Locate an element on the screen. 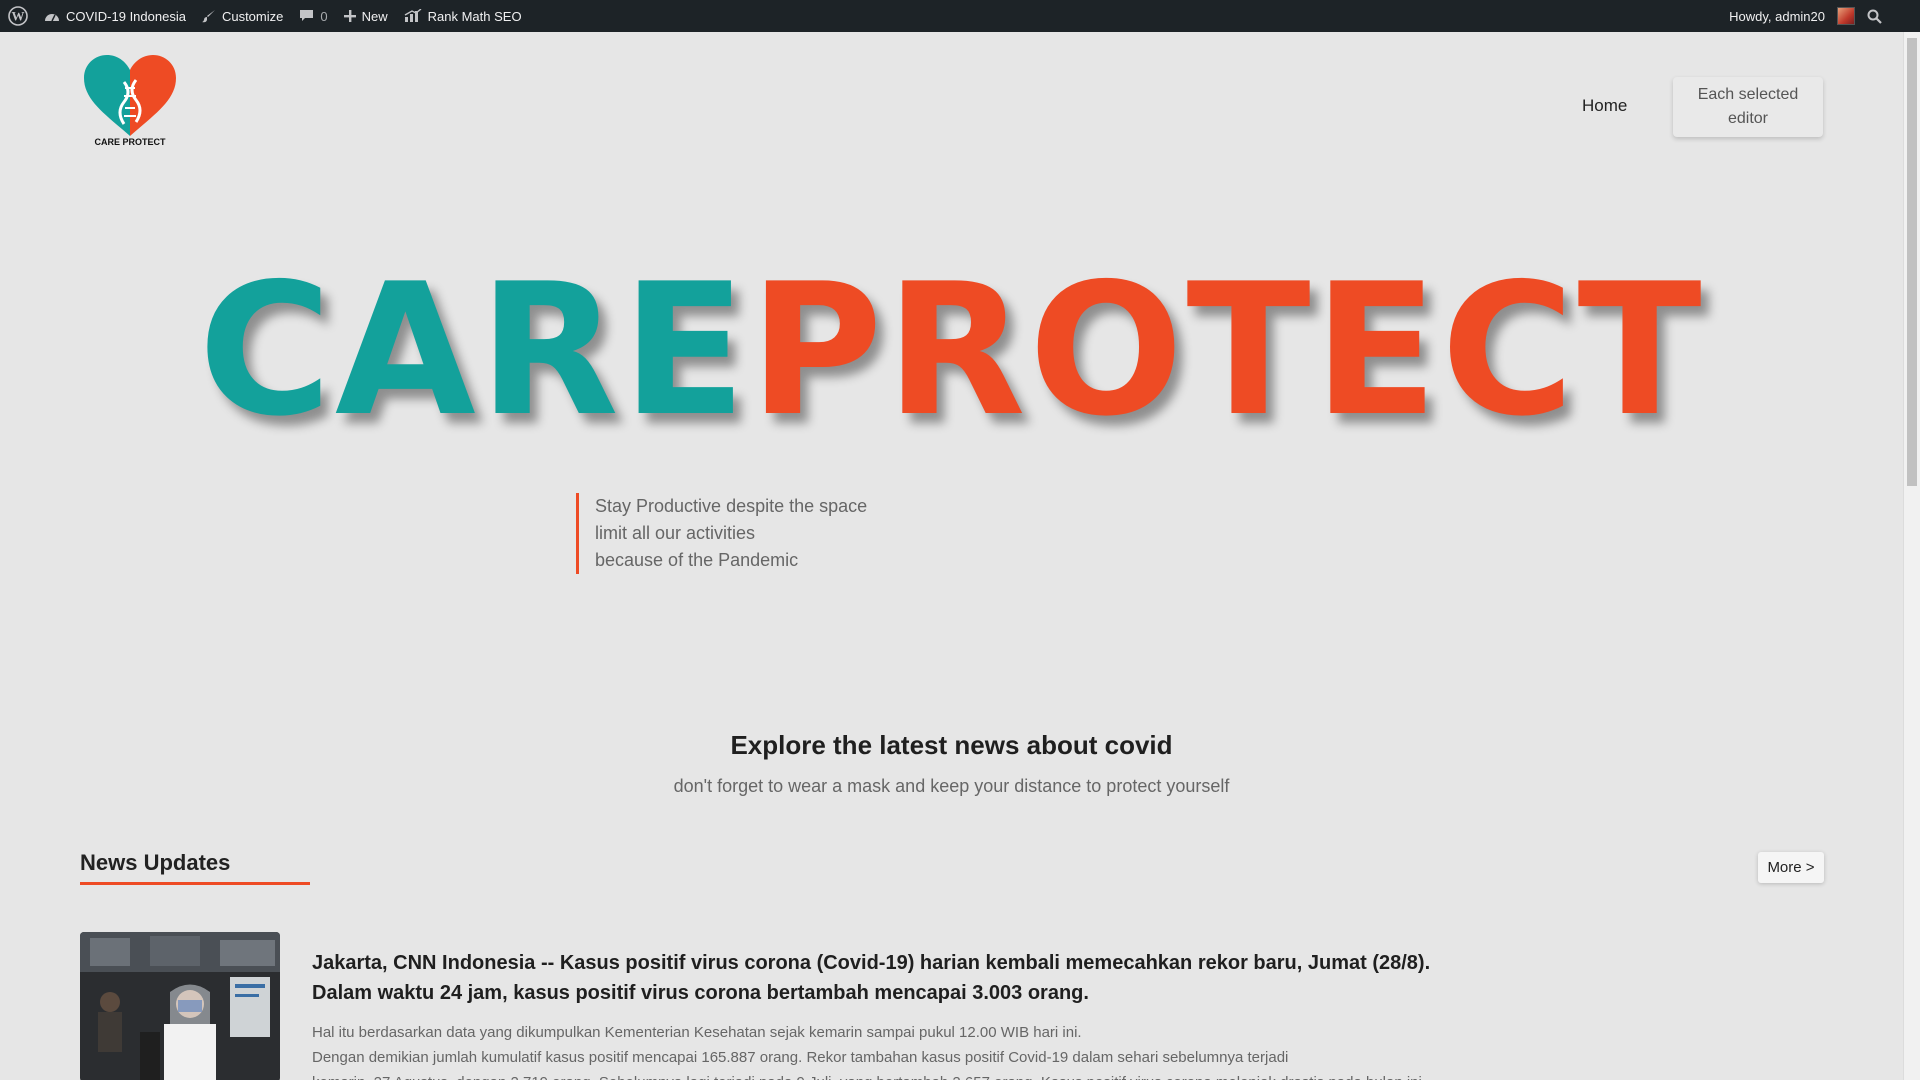  site-name-label: COVID-19 Indonesia is located at coordinates (126, 16).